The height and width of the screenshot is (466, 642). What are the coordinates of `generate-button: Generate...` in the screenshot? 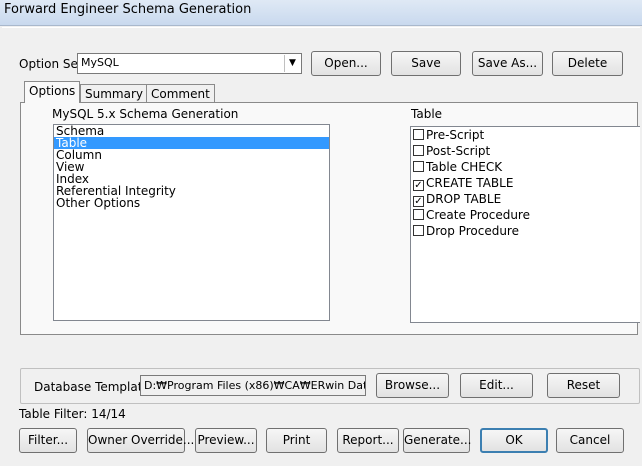 It's located at (437, 440).